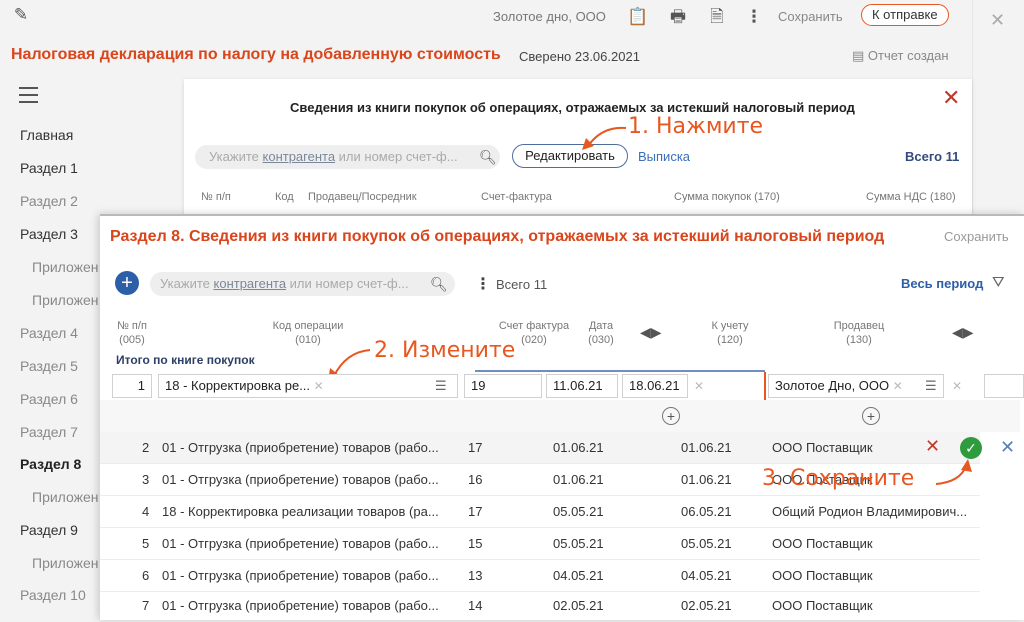  I want to click on close-icon: ✕, so click(997, 20).